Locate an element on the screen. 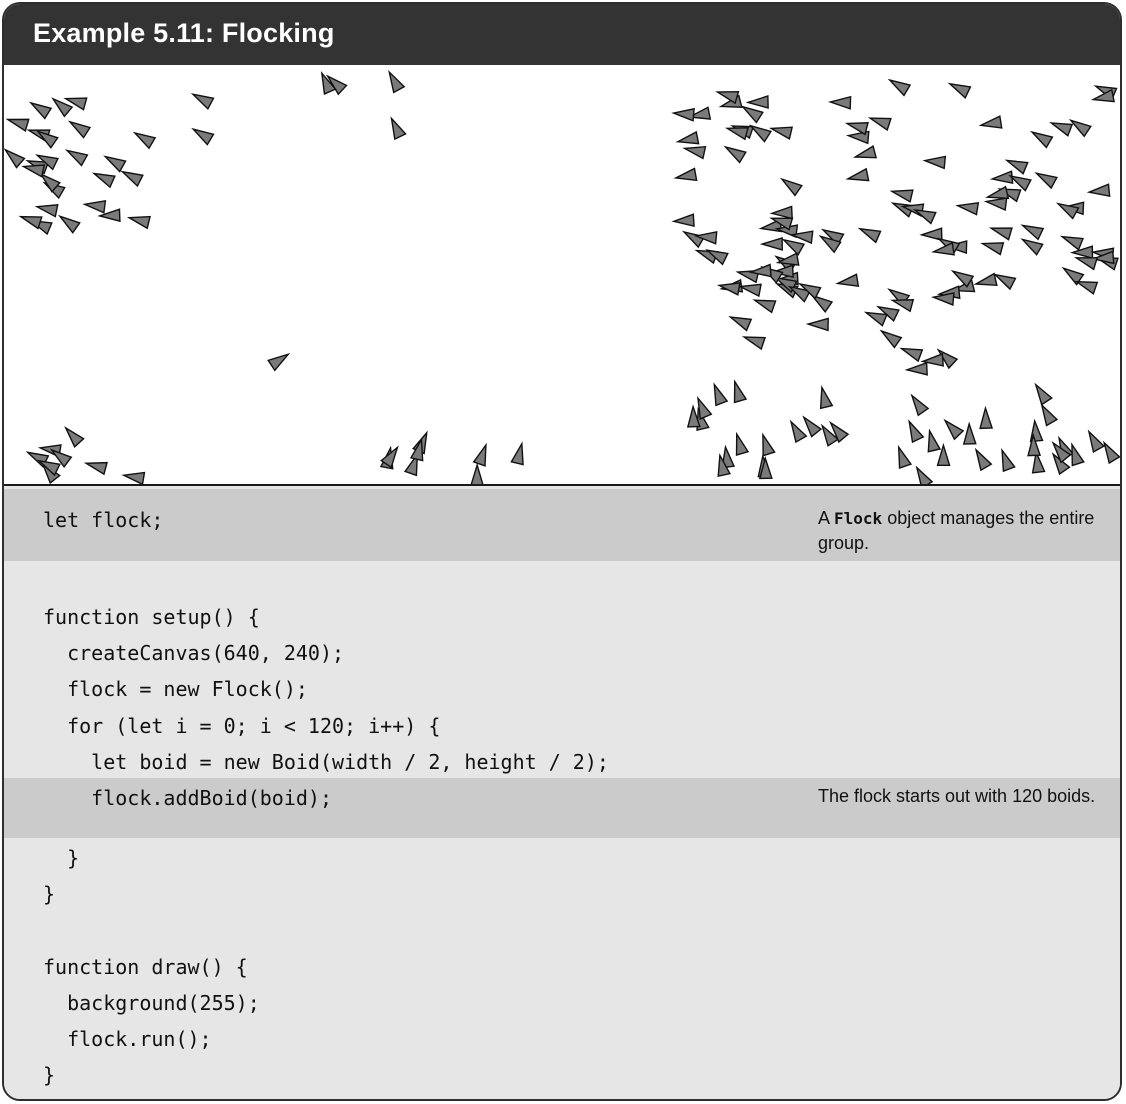  annotation-flock-object: A Flock object manages the entire group. is located at coordinates (956, 530).